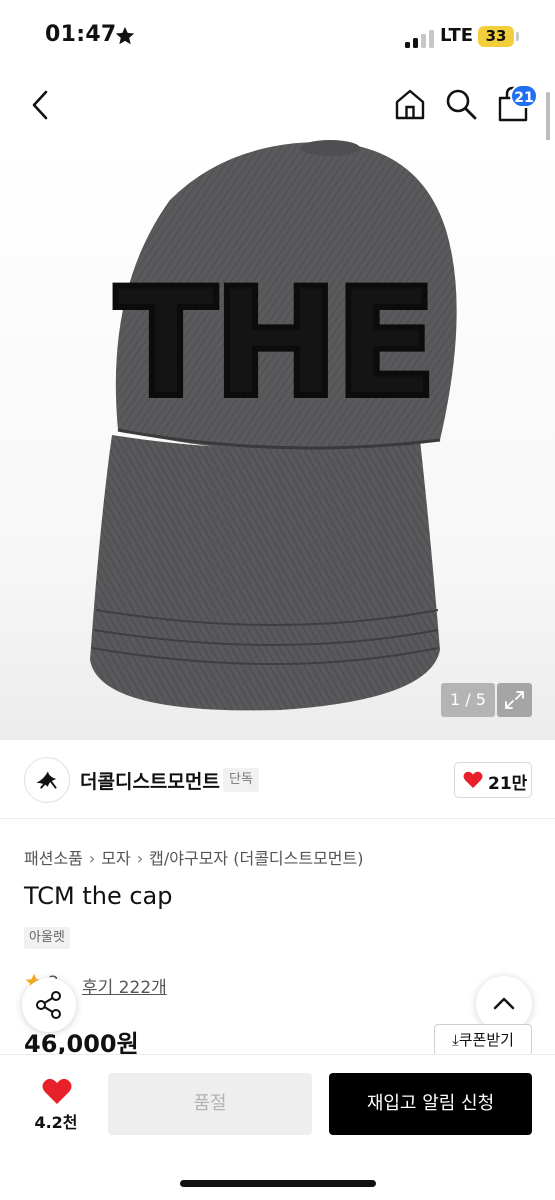  I want to click on wish-button: 4.2천, so click(56, 1105).